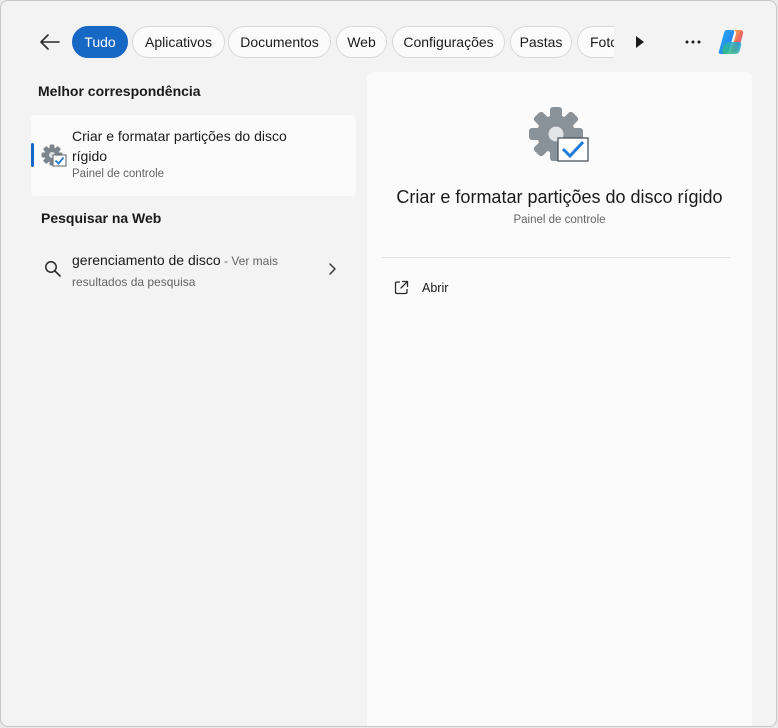 The width and height of the screenshot is (778, 728). I want to click on copilot-button, so click(732, 42).